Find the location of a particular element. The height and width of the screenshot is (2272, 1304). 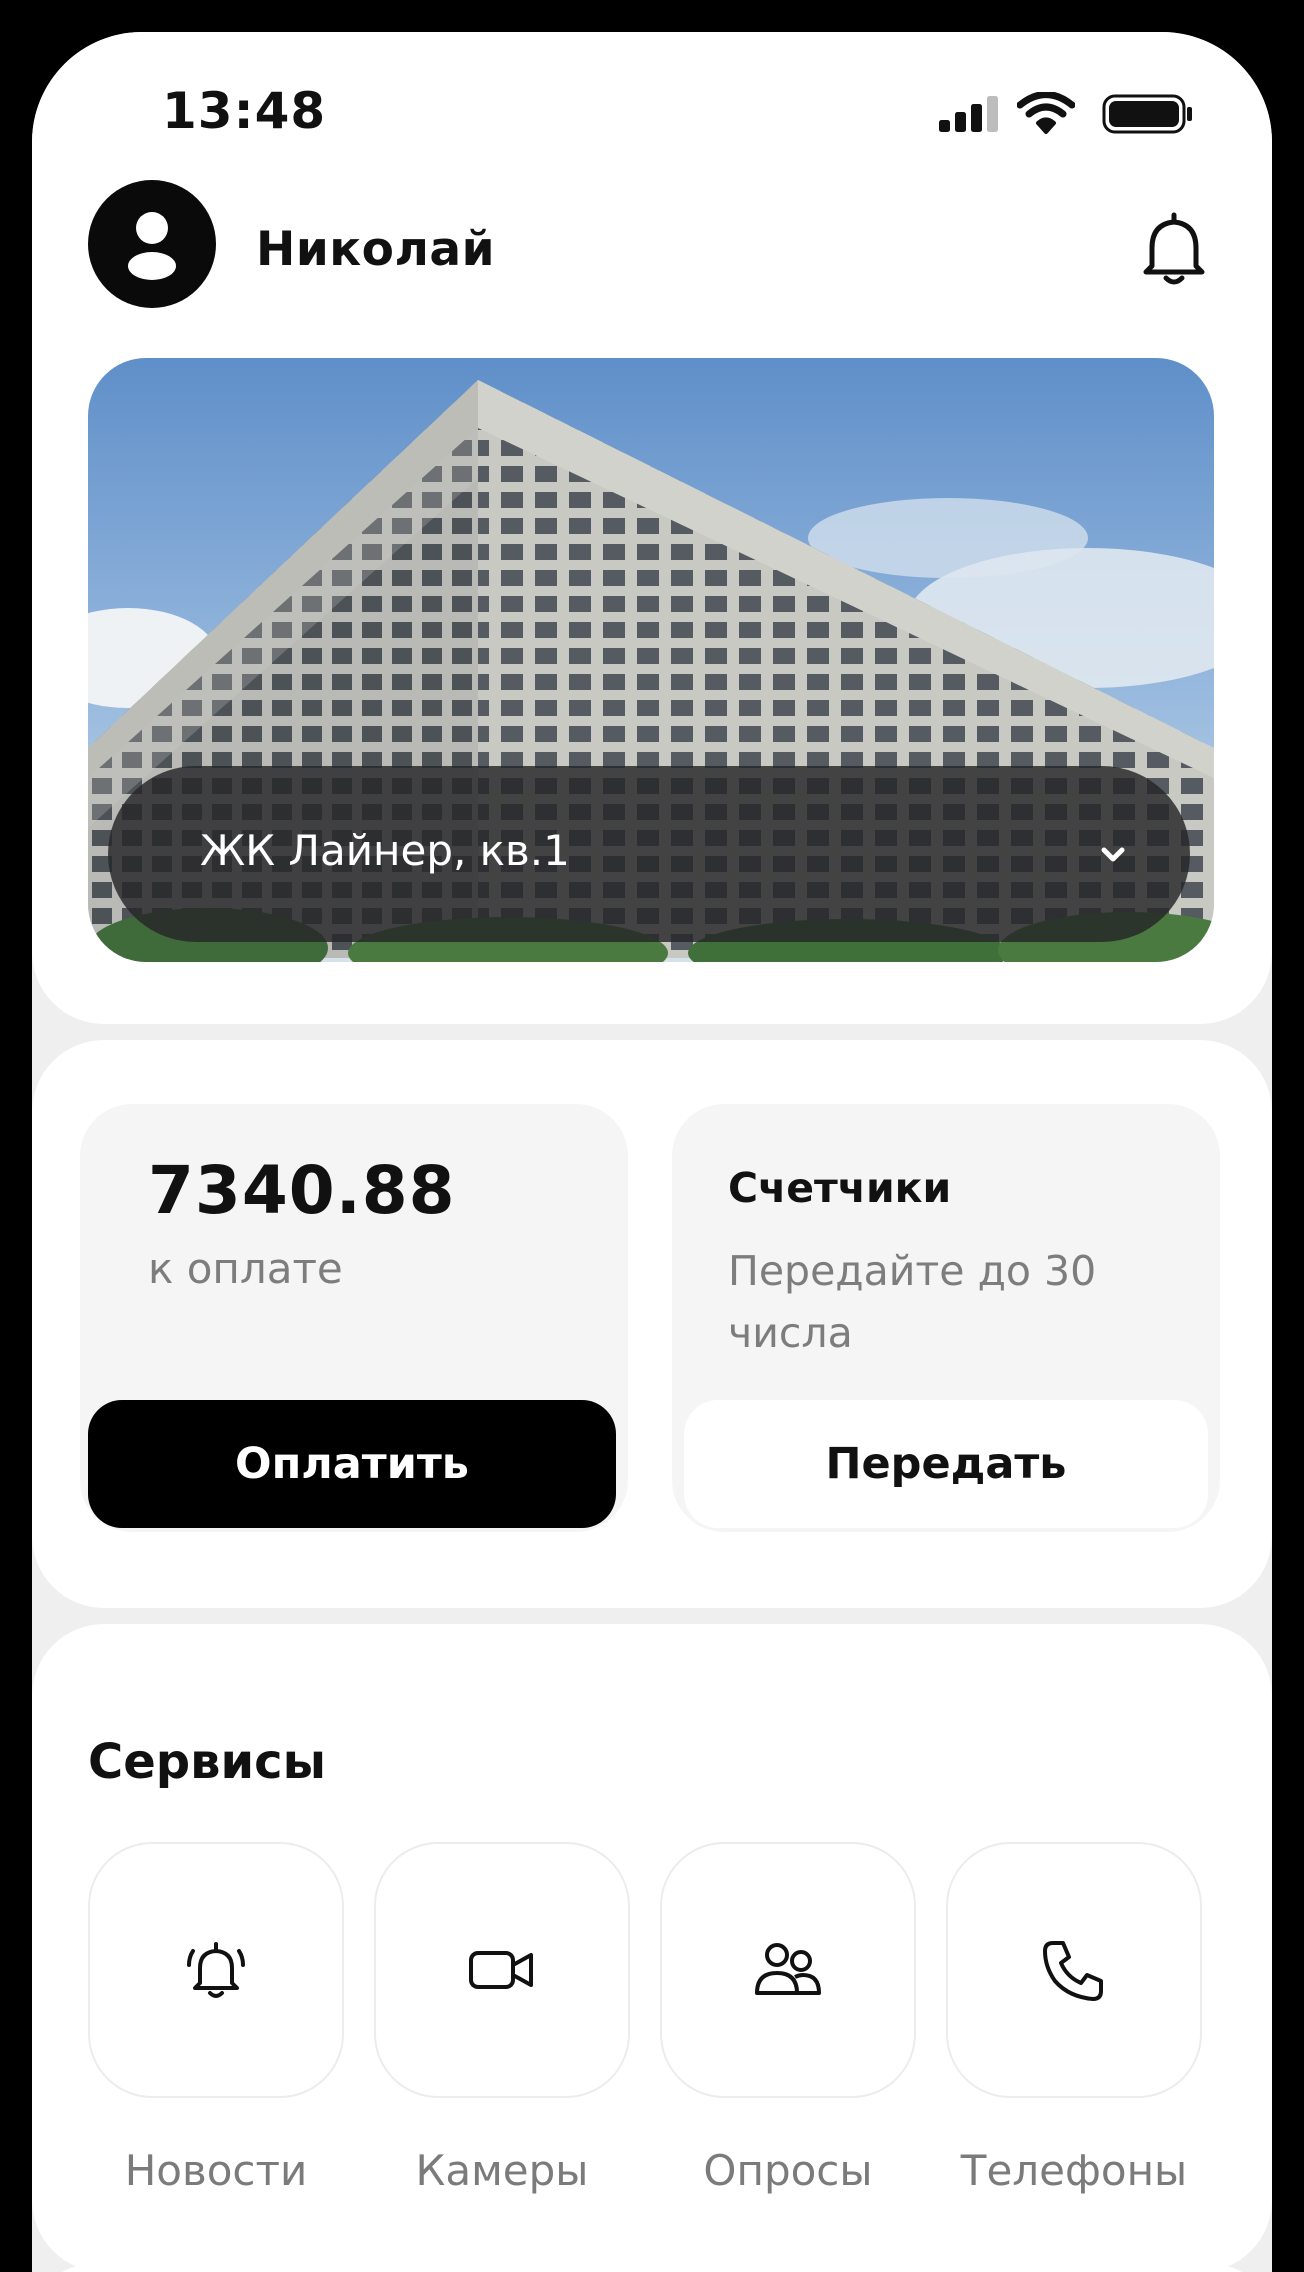

people-icon is located at coordinates (788, 1969).